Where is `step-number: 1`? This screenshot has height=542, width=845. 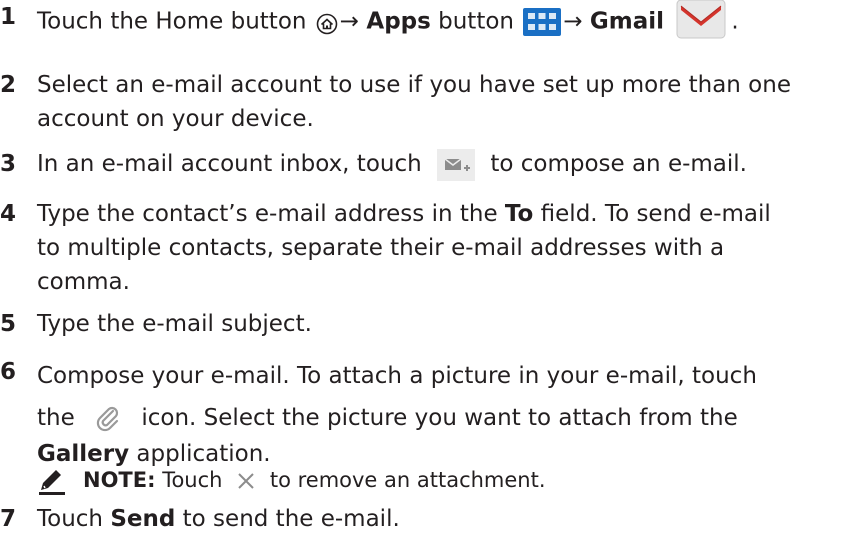
step-number: 1 is located at coordinates (8, 17).